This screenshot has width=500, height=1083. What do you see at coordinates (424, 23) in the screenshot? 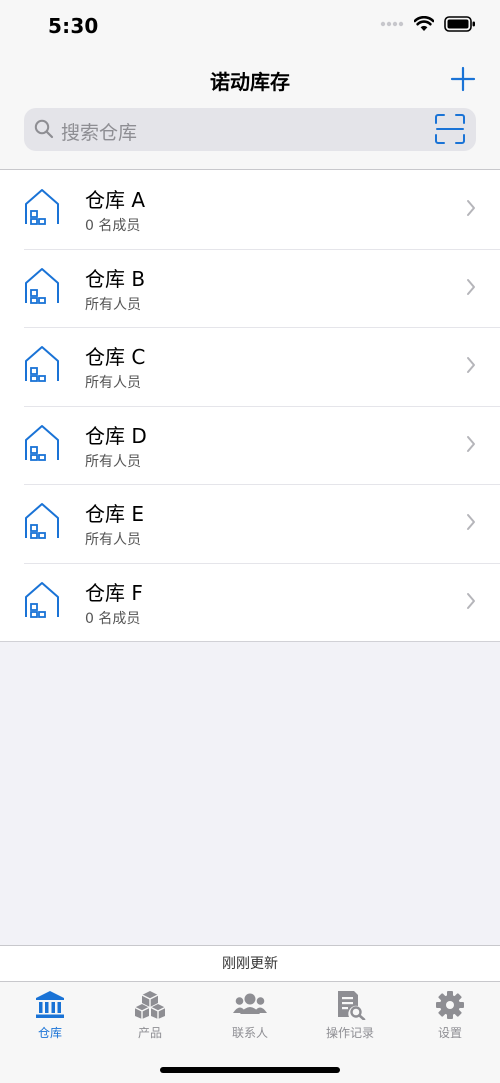
I see `wifi-icon` at bounding box center [424, 23].